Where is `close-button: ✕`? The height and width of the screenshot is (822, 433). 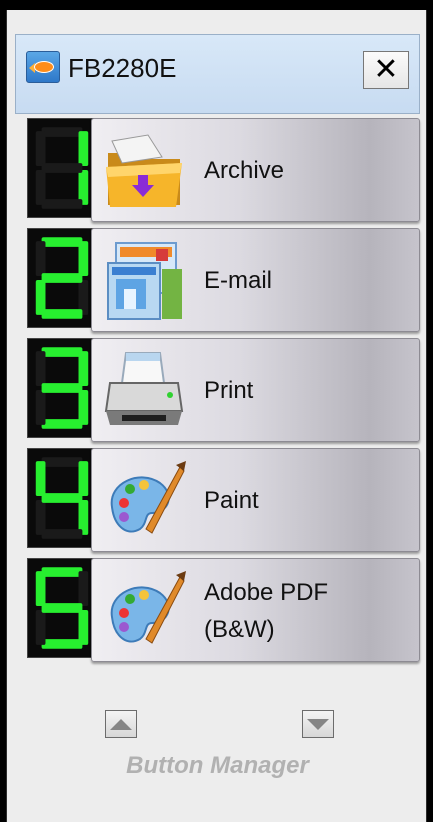 close-button: ✕ is located at coordinates (386, 70).